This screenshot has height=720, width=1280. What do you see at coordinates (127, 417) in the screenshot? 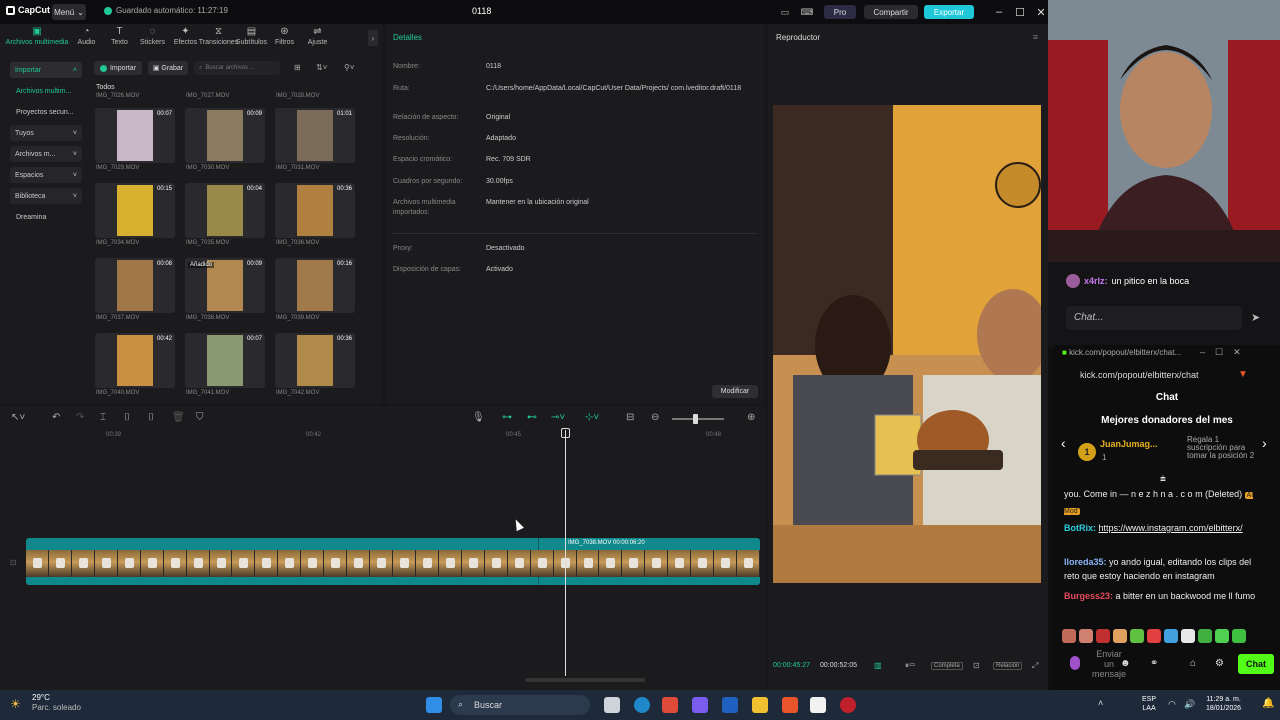
I see `split-left-icon: ⌷` at bounding box center [127, 417].